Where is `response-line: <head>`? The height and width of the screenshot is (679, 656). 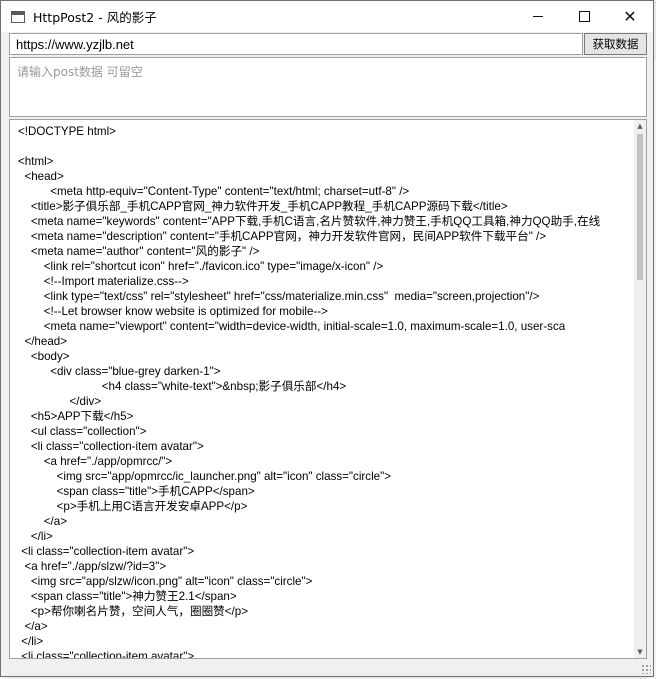
response-line: <head> is located at coordinates (41, 176).